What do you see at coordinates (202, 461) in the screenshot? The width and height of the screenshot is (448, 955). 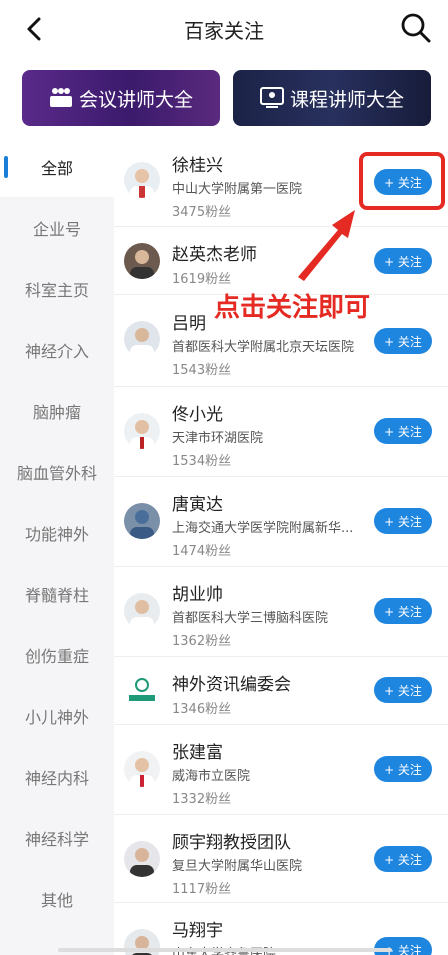 I see `item-fans-count: 1534粉丝` at bounding box center [202, 461].